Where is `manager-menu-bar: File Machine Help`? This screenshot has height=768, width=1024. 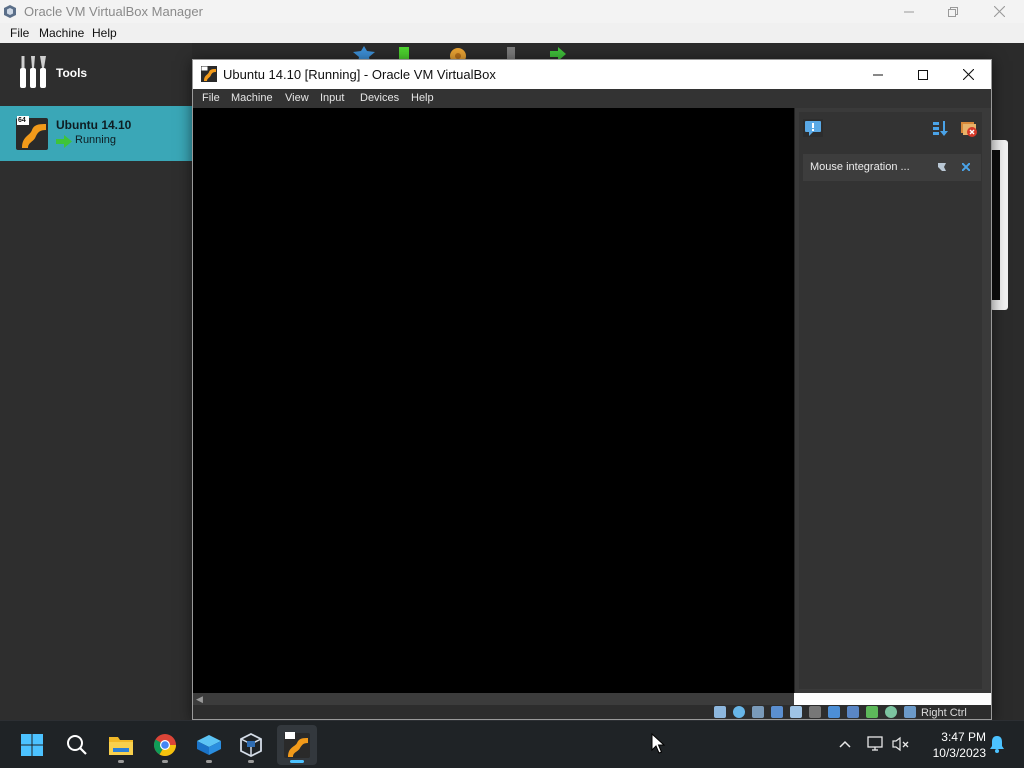 manager-menu-bar: File Machine Help is located at coordinates (512, 33).